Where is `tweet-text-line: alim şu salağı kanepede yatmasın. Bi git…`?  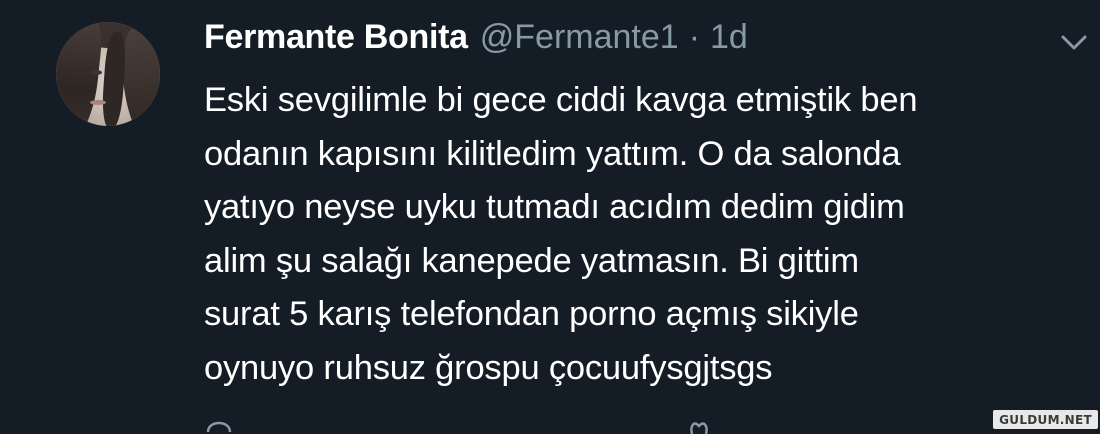 tweet-text-line: alim şu salağı kanepede yatmasın. Bi git… is located at coordinates (531, 260).